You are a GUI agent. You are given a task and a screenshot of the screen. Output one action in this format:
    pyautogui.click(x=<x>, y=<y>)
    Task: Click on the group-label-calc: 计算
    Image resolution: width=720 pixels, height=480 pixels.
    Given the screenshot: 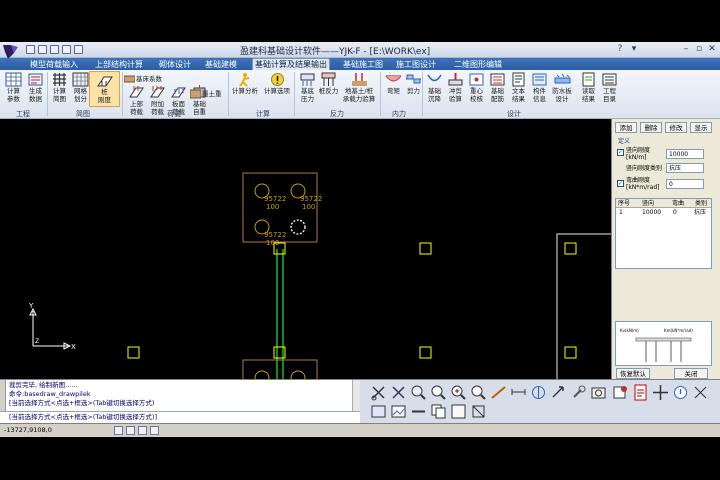 What is the action you would take?
    pyautogui.click(x=263, y=114)
    